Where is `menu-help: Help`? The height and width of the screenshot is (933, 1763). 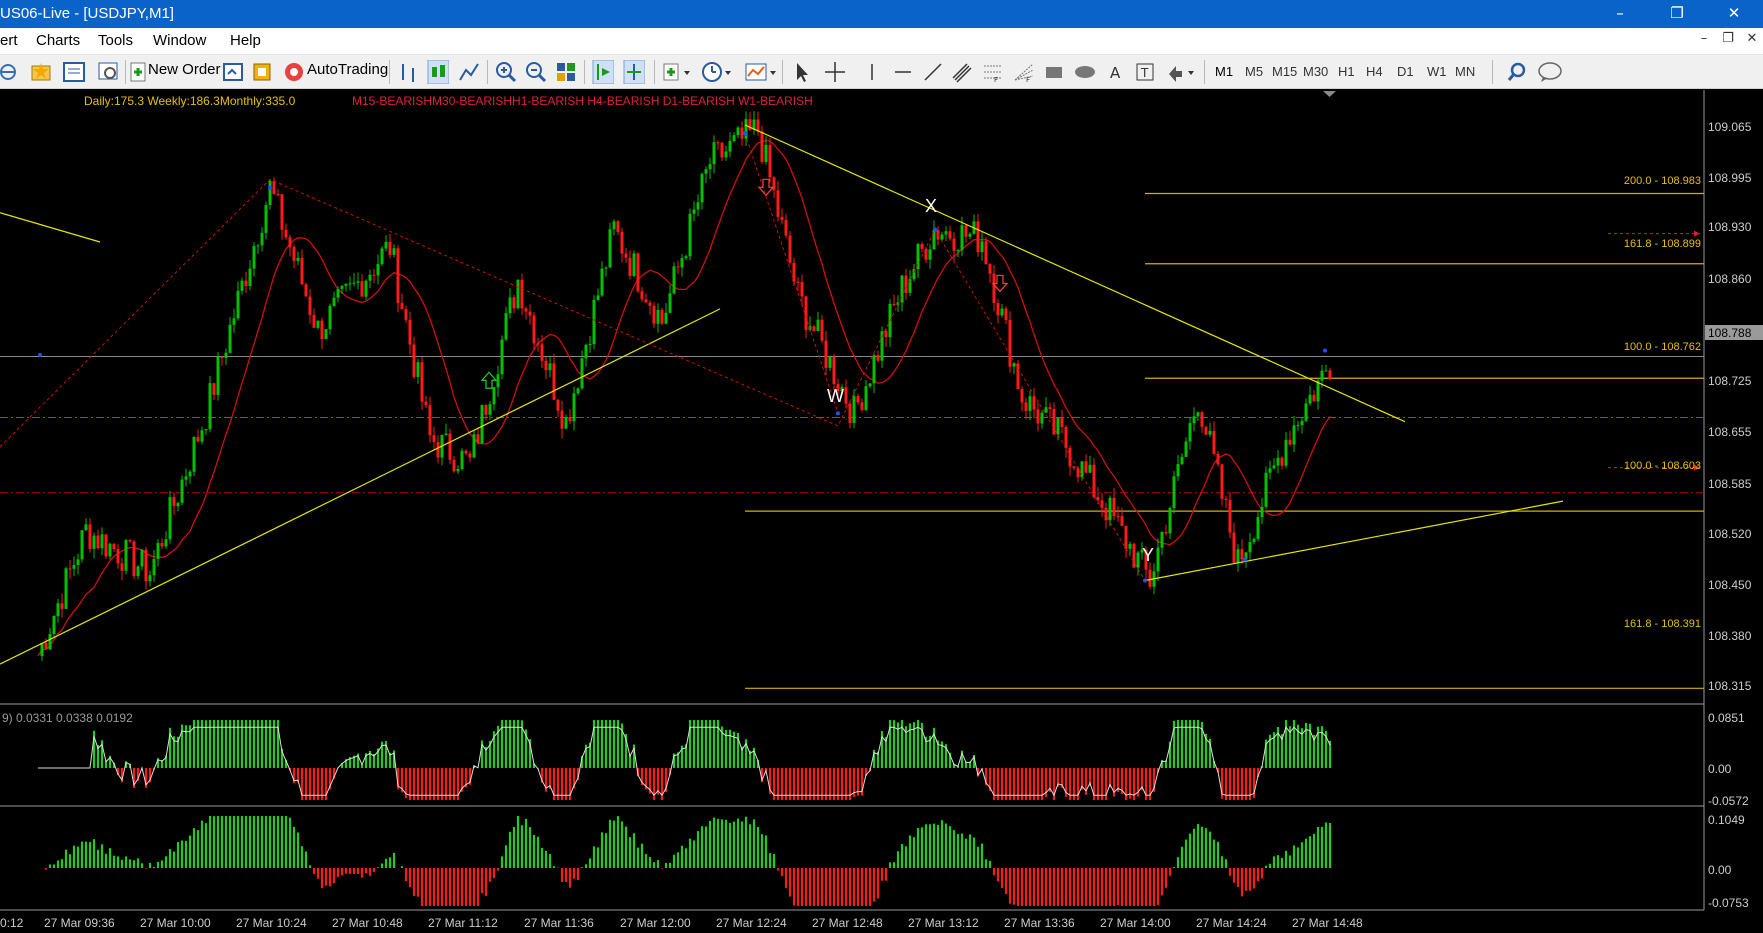
menu-help: Help is located at coordinates (245, 40).